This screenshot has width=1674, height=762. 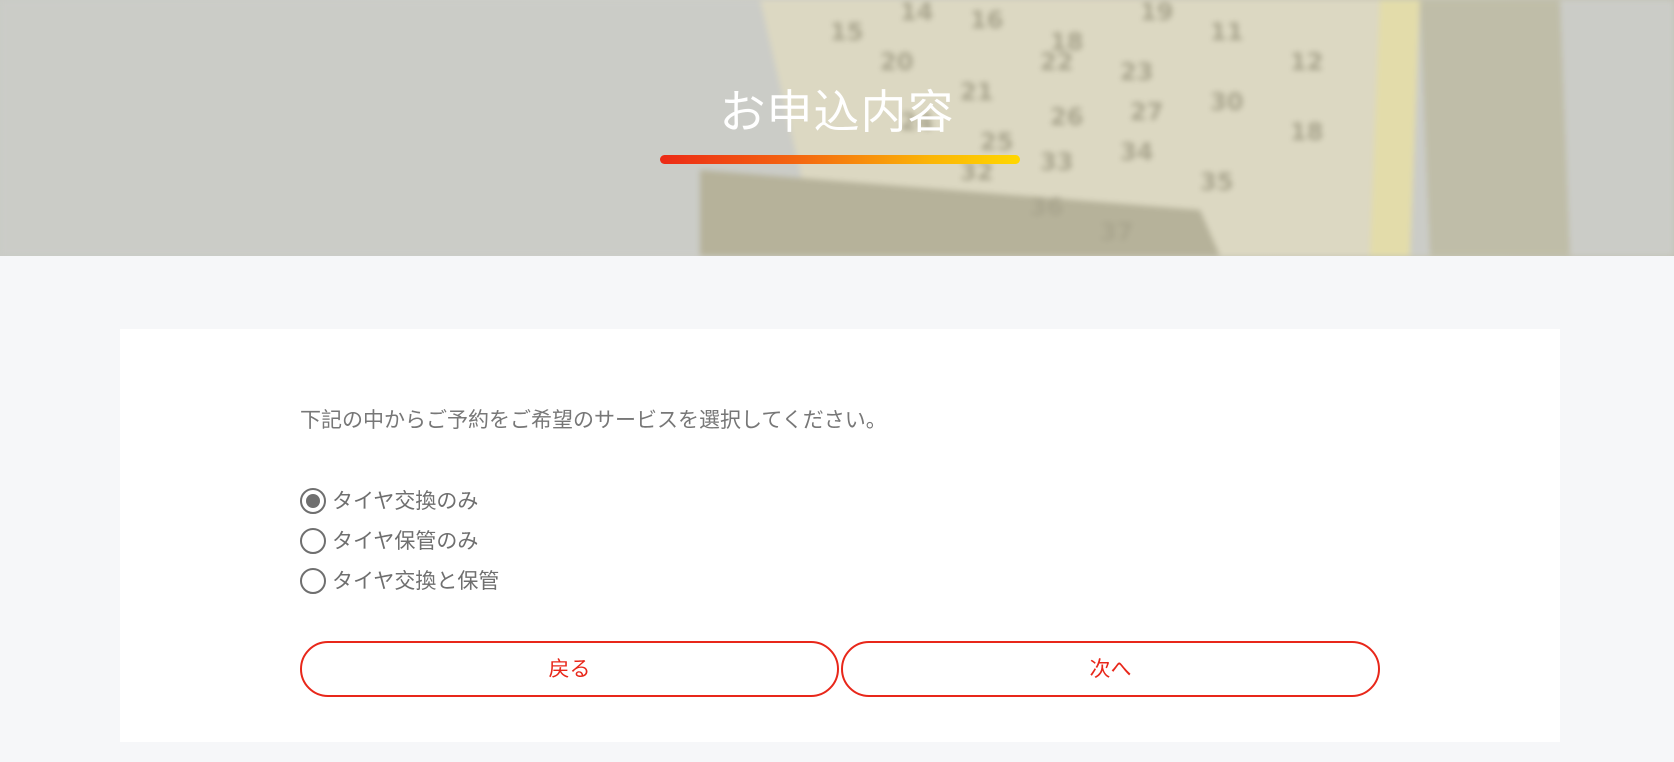 What do you see at coordinates (916, 13) in the screenshot?
I see `svg-text: 14` at bounding box center [916, 13].